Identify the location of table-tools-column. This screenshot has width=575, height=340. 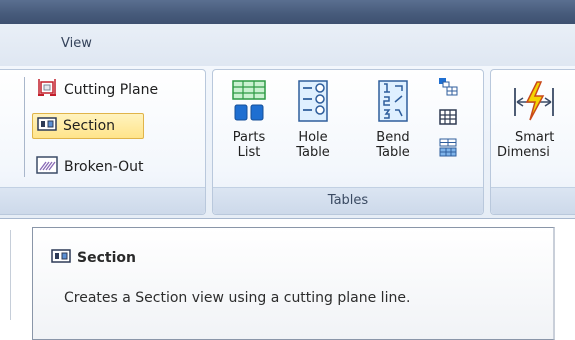
(448, 121).